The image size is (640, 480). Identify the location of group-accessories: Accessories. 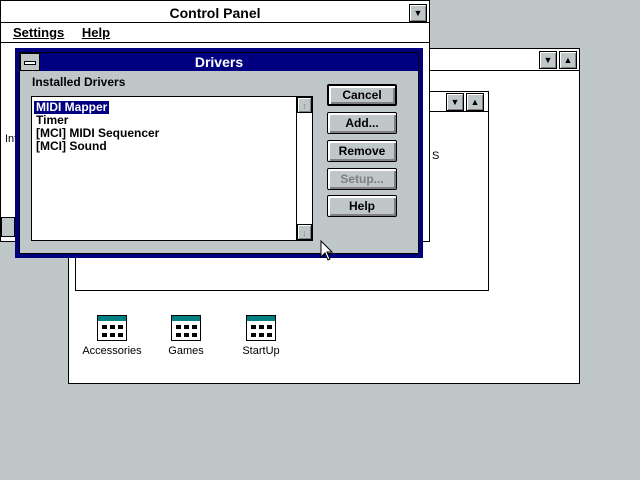
(112, 336).